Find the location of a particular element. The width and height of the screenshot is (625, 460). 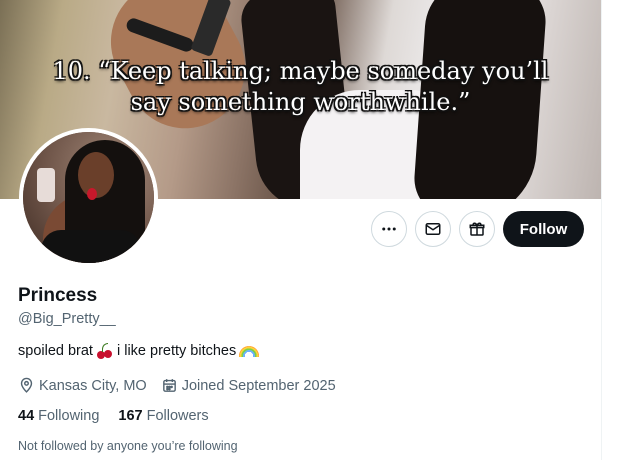

bio: spoiled brat i like pretty bitches is located at coordinates (139, 351).